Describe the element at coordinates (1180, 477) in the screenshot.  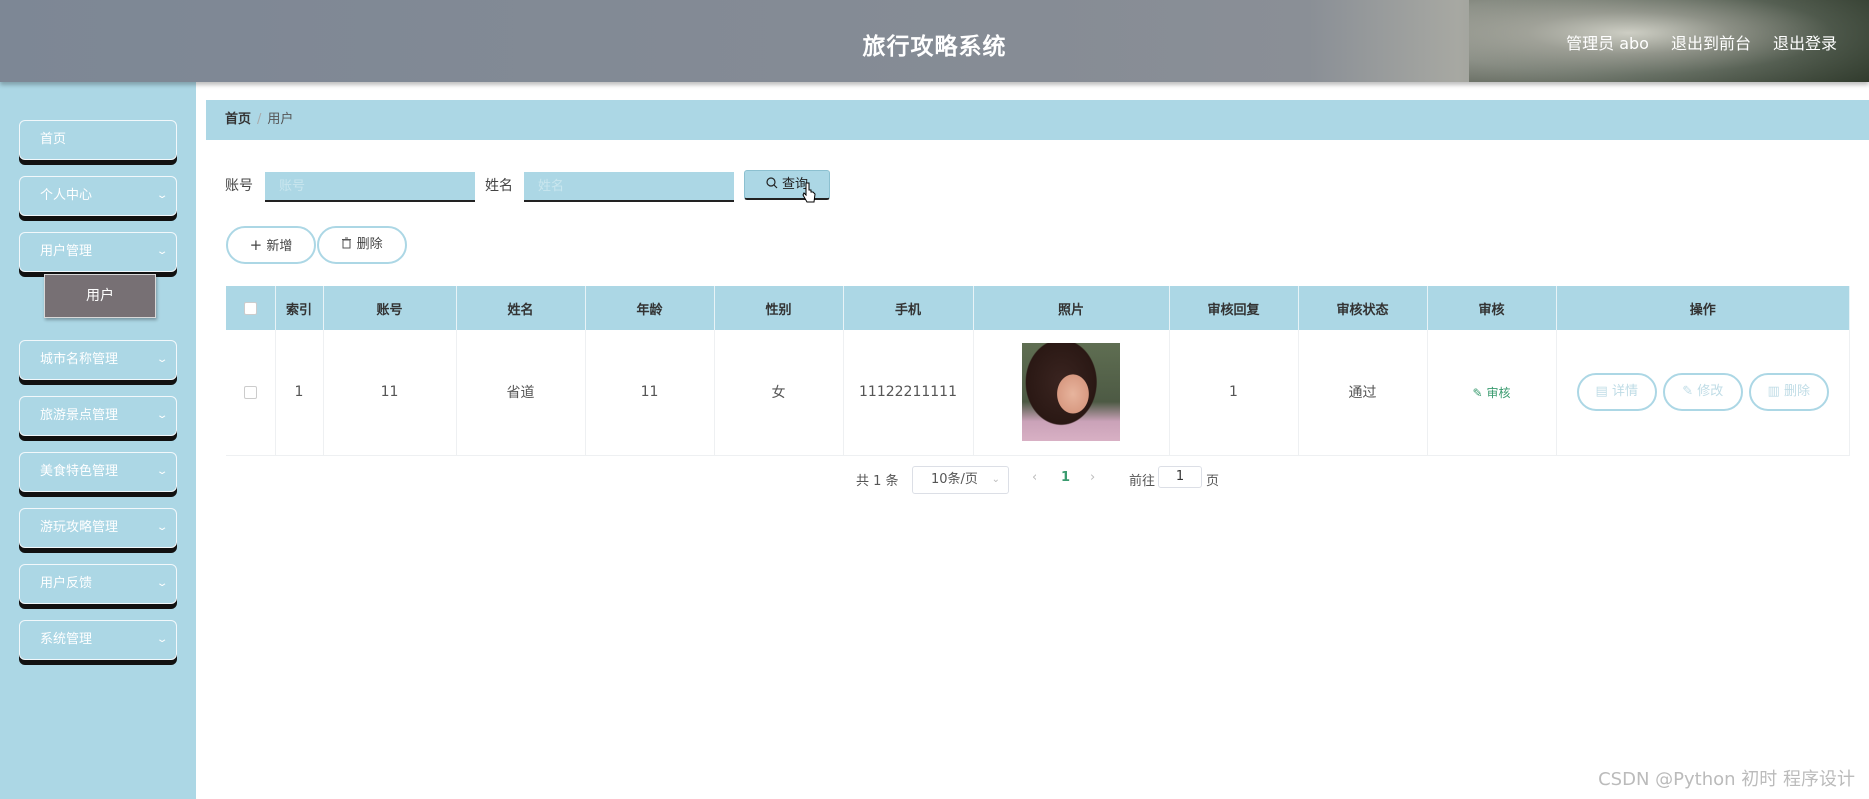
I see `goto-page-input: 1` at that location.